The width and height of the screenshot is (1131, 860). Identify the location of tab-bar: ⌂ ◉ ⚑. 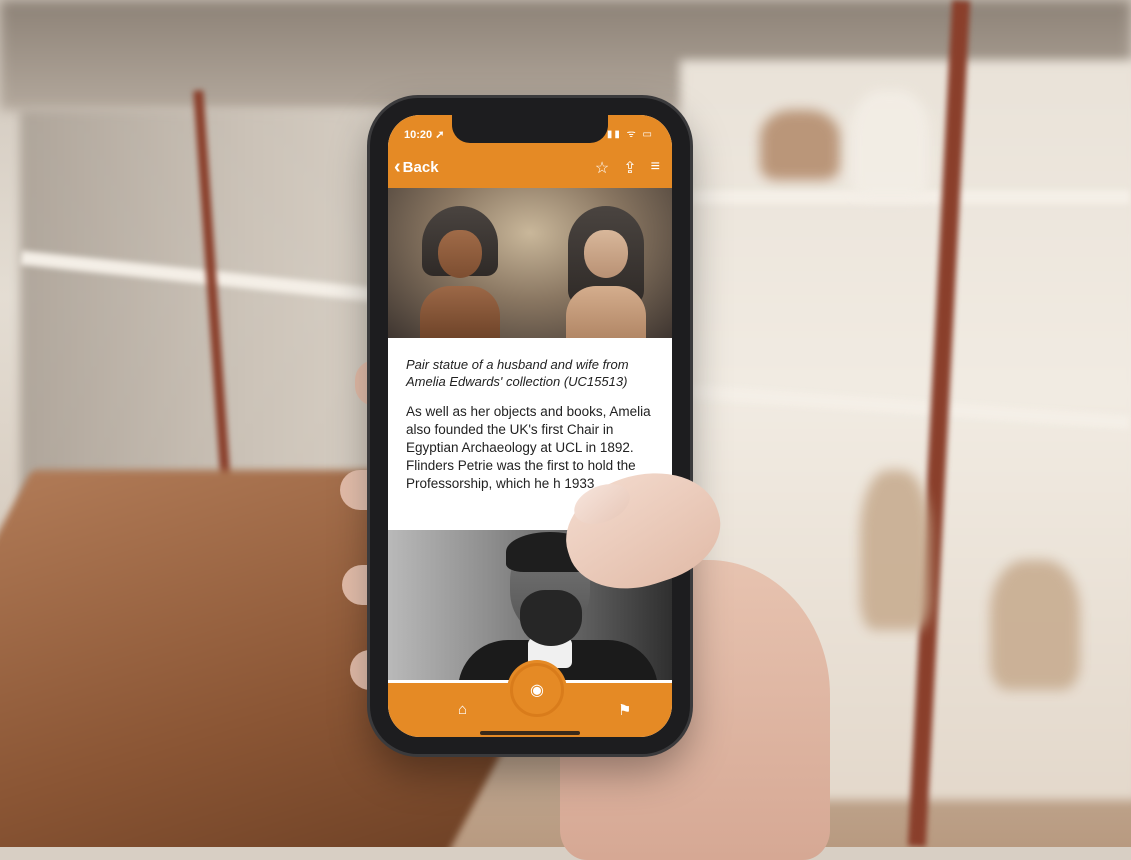
(530, 700).